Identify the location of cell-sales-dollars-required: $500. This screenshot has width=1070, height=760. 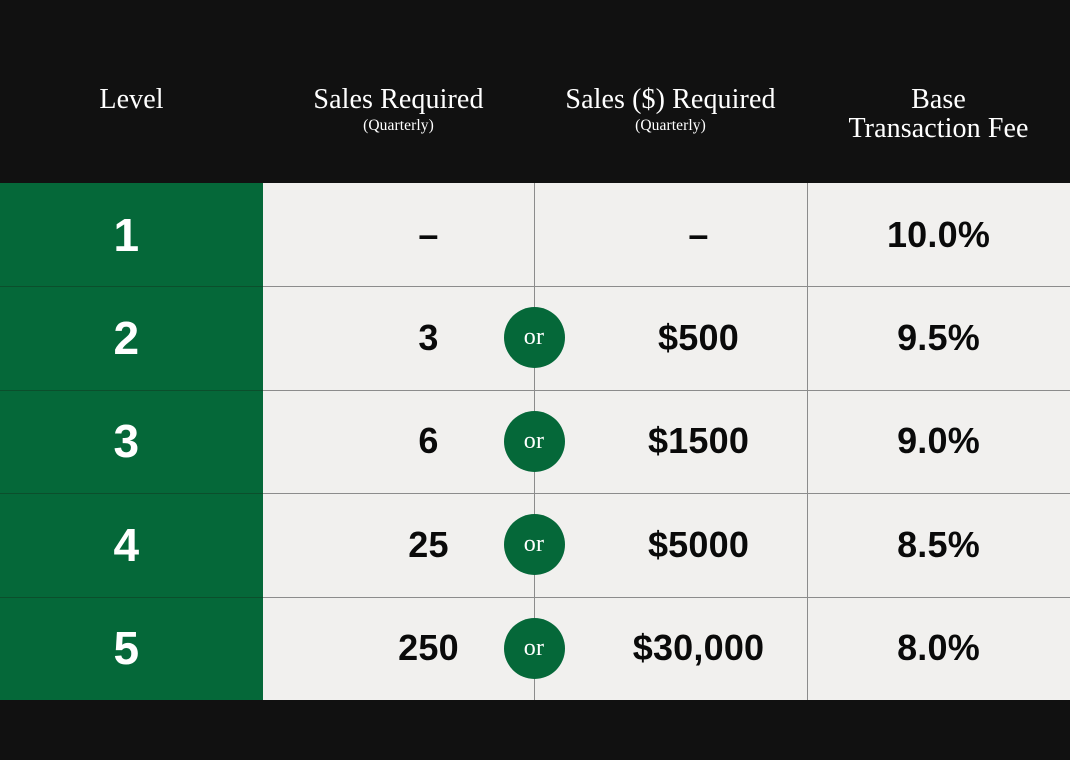
(670, 338).